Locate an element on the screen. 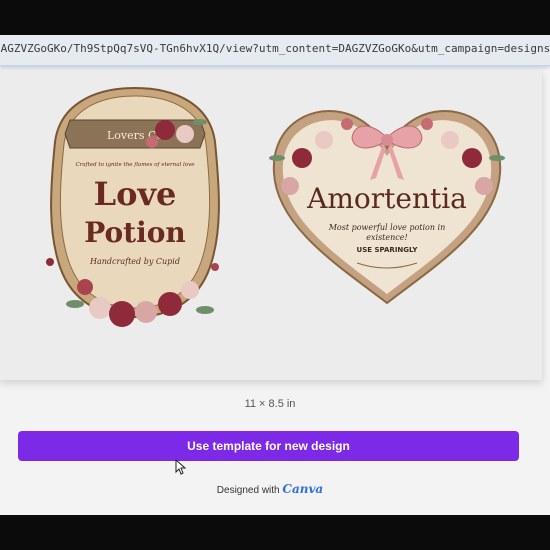 The height and width of the screenshot is (550, 550). title-potion: Potion is located at coordinates (135, 232).